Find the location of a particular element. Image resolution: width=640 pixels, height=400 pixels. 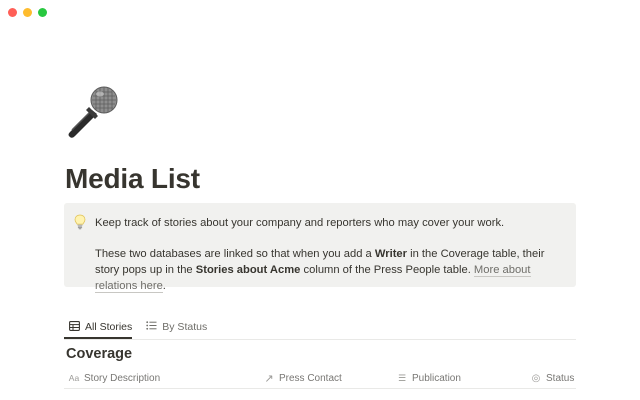

column-header-press-contact: ↗ Press Contact is located at coordinates (302, 378).